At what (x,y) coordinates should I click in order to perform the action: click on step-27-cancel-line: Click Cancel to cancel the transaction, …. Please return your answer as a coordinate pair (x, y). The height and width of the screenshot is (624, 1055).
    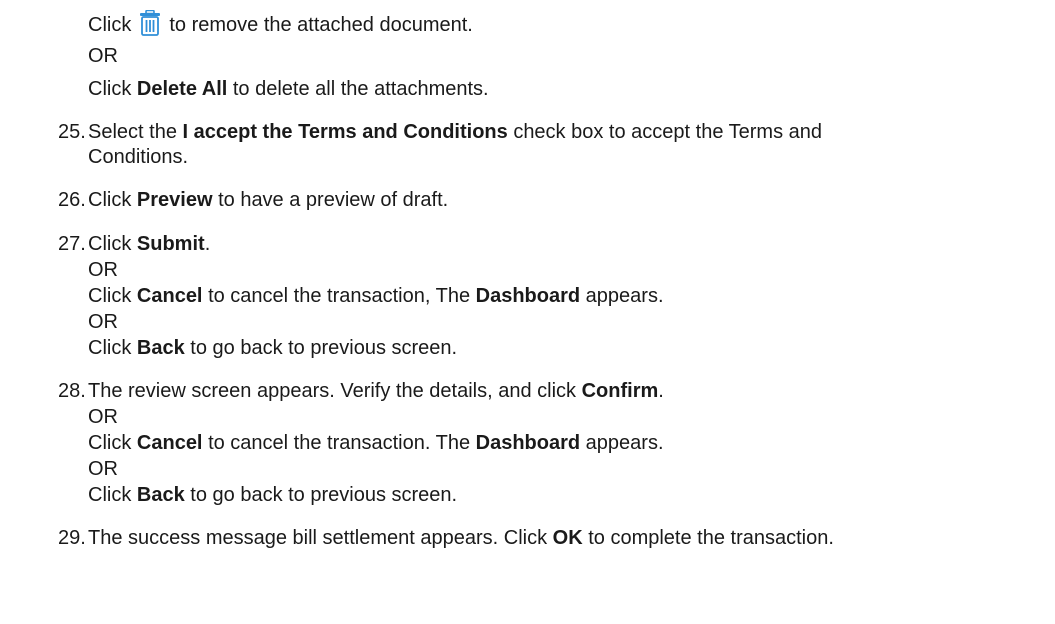
    Looking at the image, I should click on (376, 296).